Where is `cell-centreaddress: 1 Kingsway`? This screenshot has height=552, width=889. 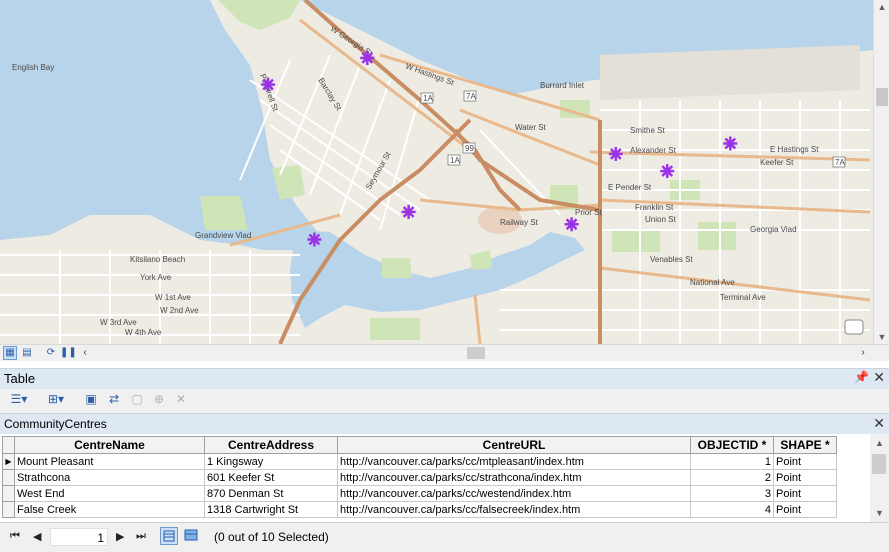 cell-centreaddress: 1 Kingsway is located at coordinates (271, 461).